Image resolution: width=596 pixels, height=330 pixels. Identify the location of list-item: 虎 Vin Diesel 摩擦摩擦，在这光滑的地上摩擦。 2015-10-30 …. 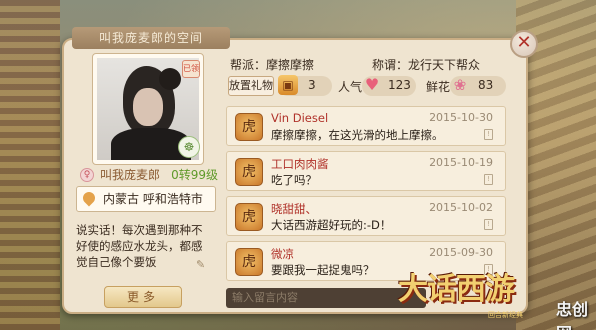
(366, 126).